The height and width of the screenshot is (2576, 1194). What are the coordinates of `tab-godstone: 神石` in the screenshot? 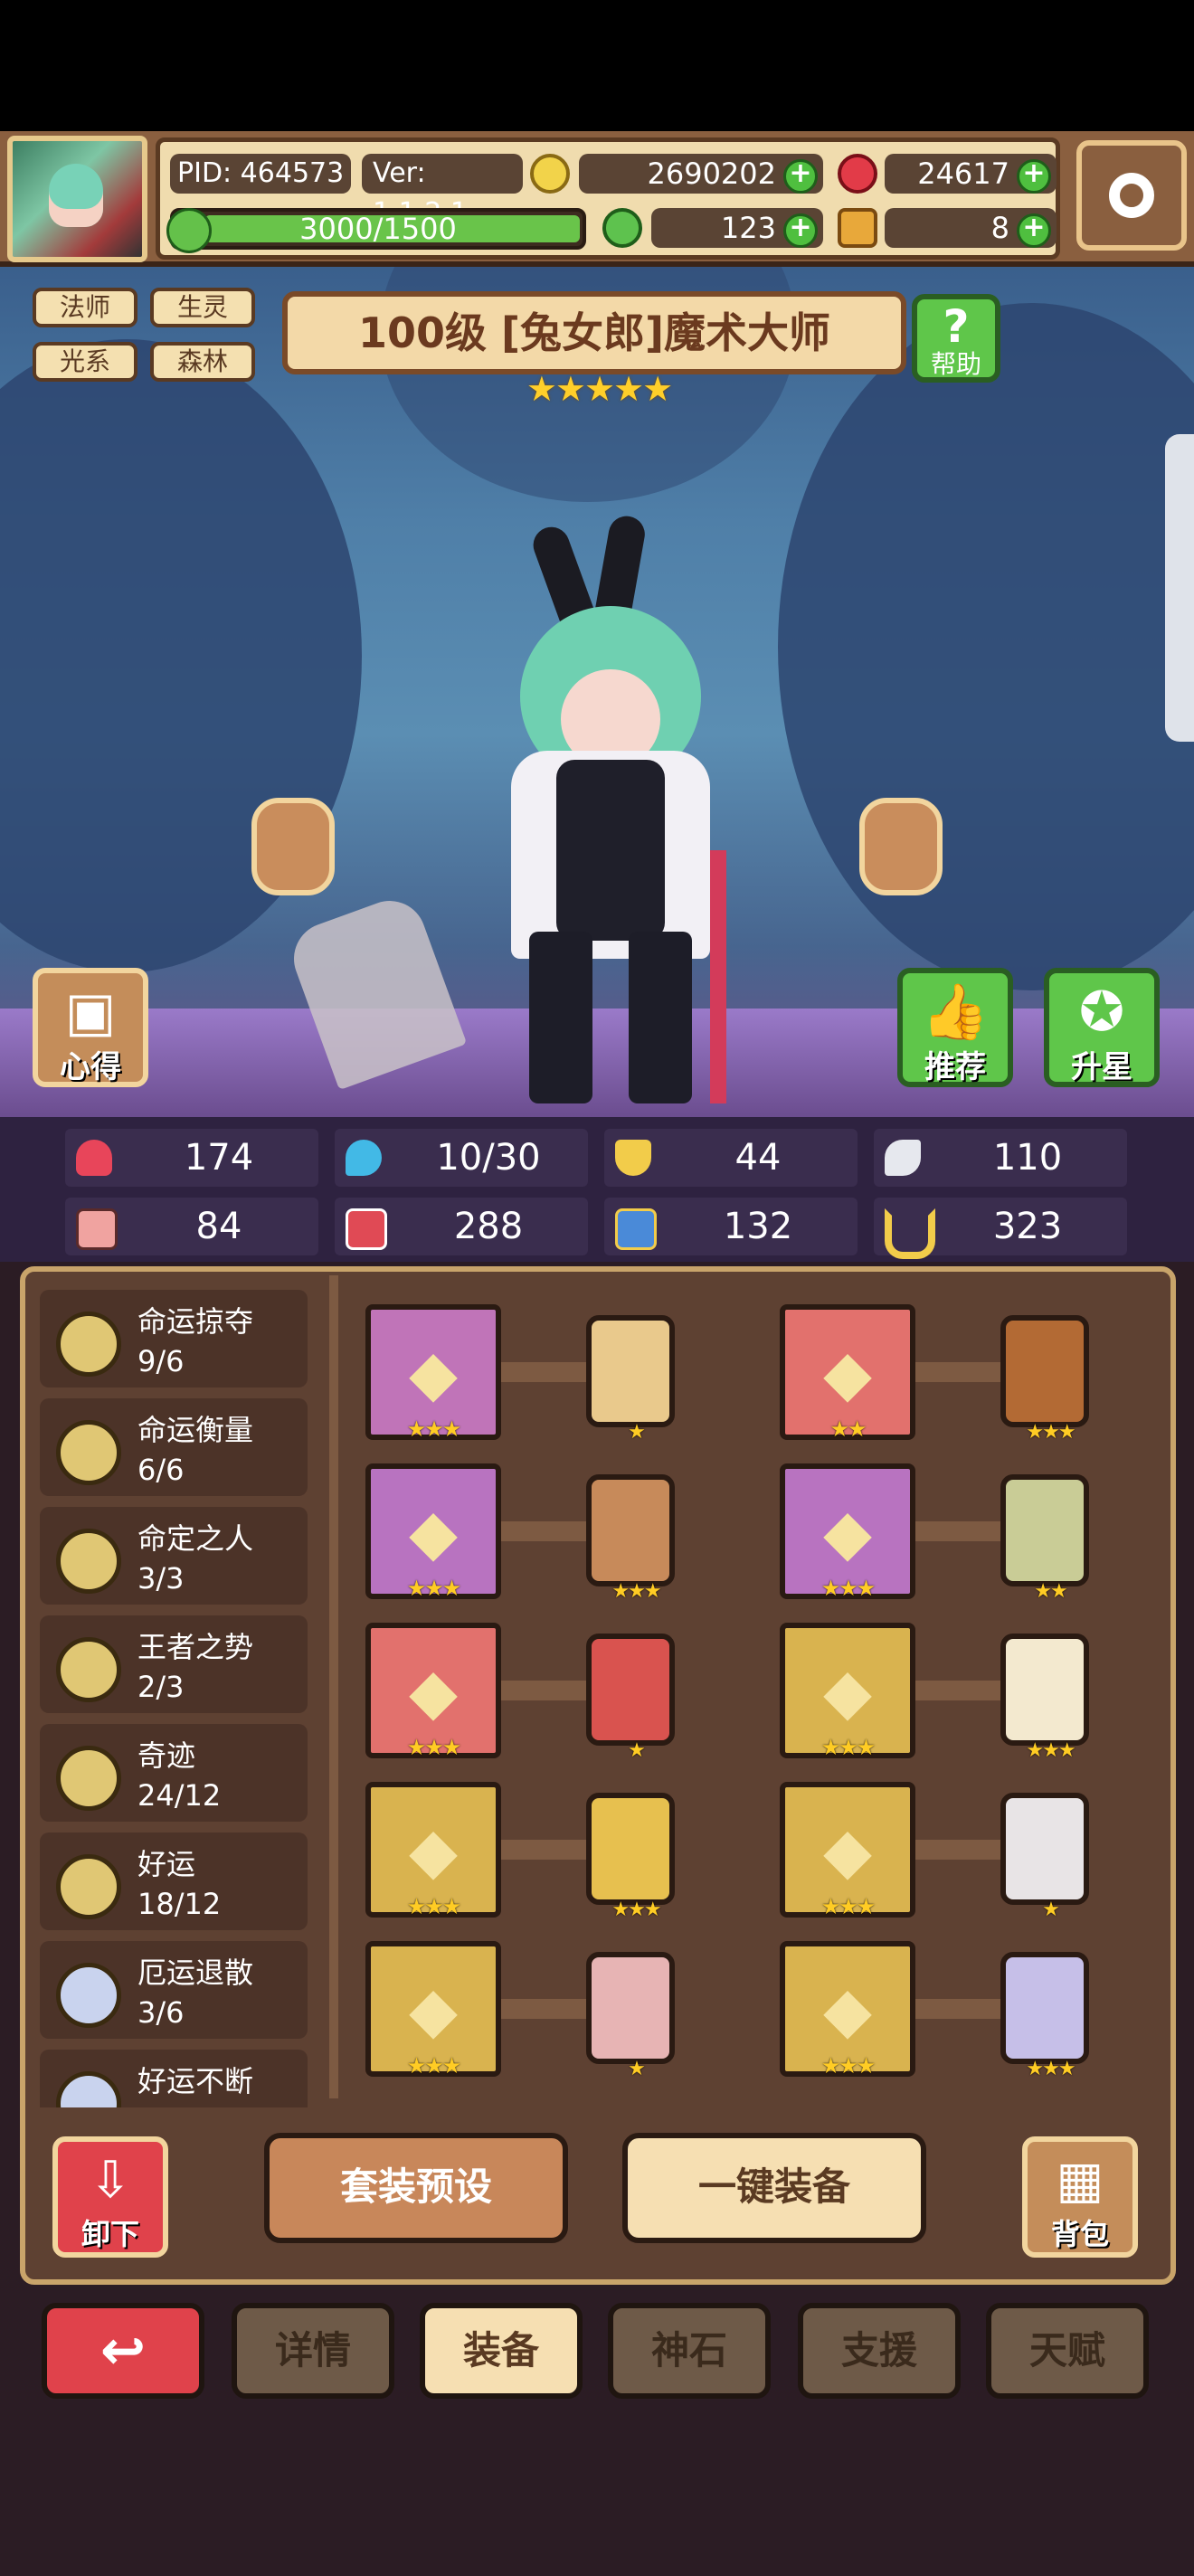 It's located at (689, 2351).